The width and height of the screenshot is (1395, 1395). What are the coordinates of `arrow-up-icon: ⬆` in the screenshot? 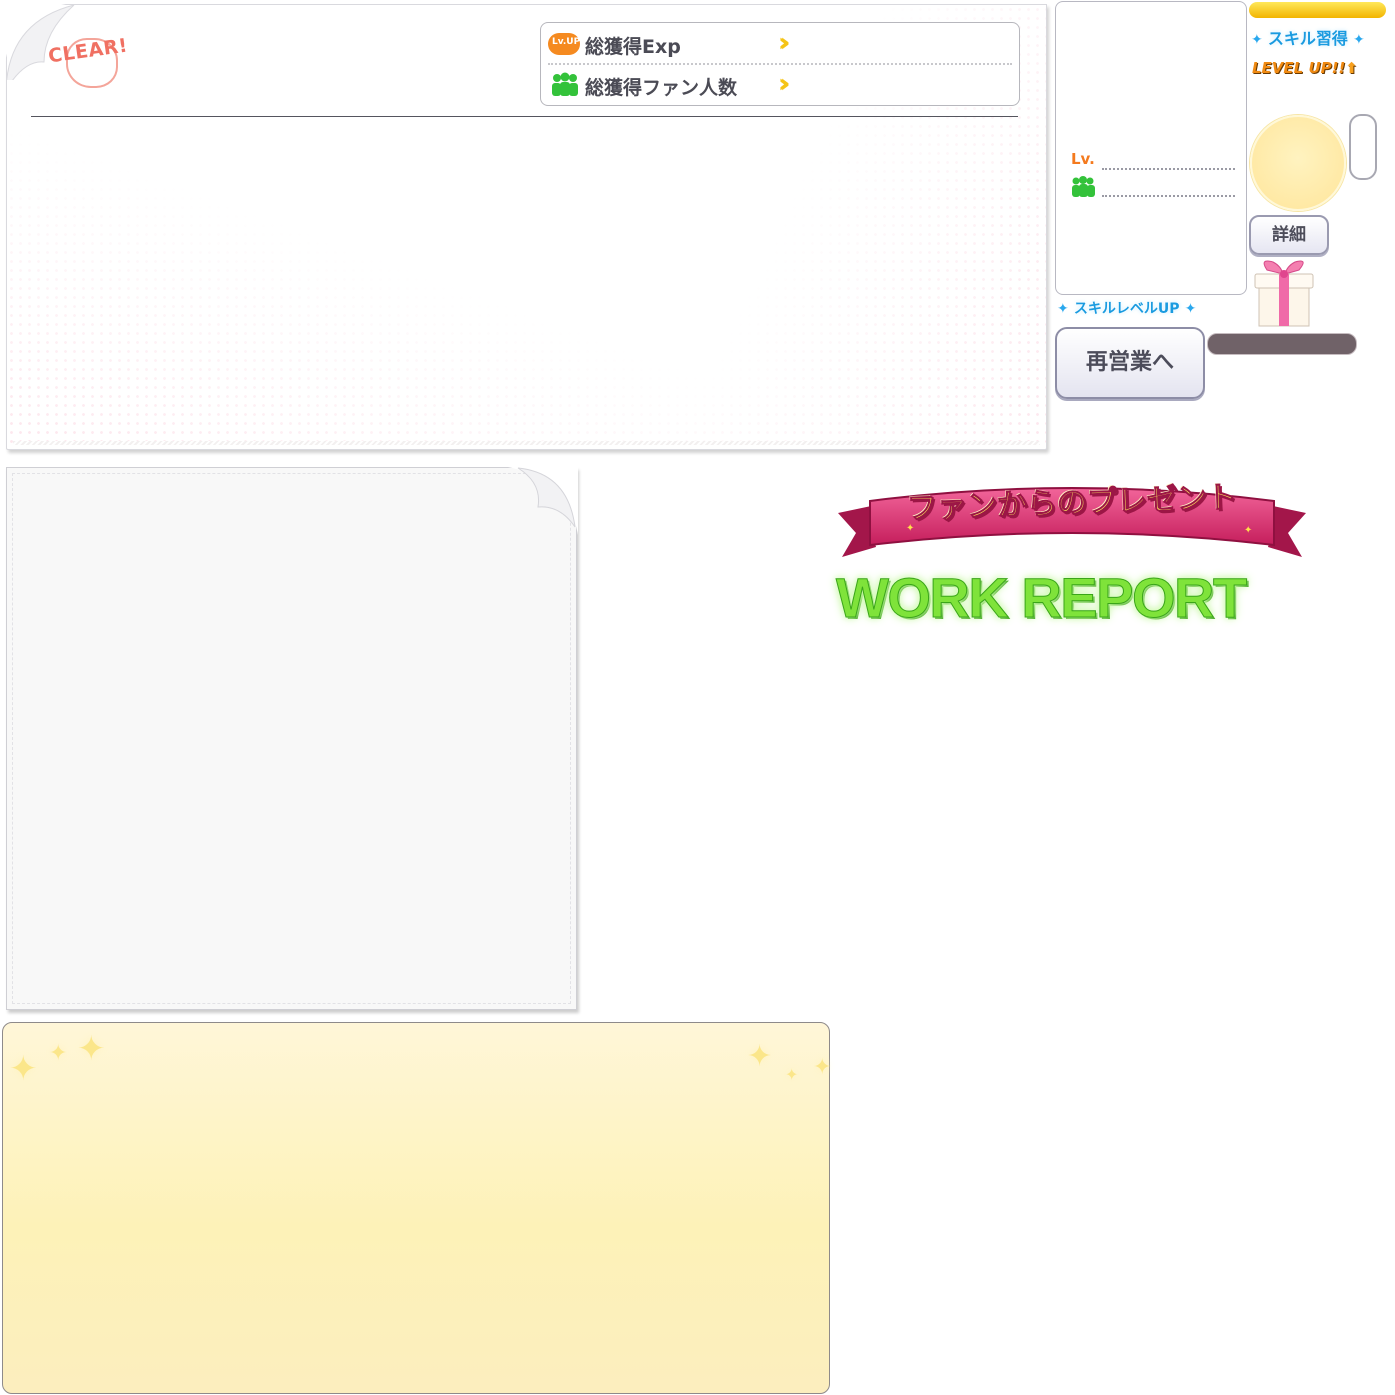 It's located at (1351, 68).